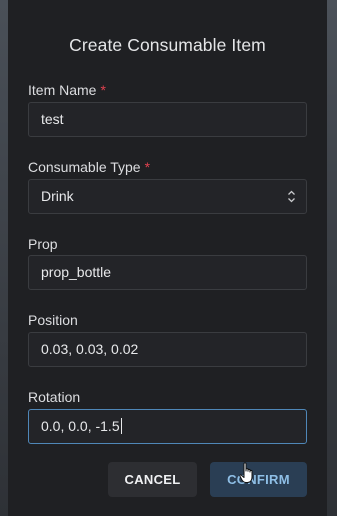  Describe the element at coordinates (167, 45) in the screenshot. I see `dialog-title: Create Consumable Item` at that location.